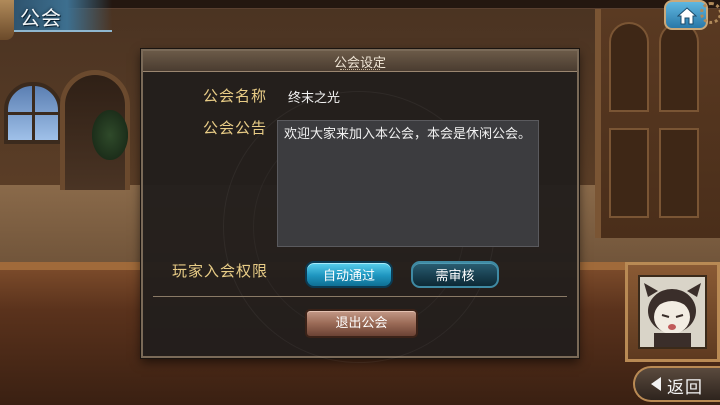 This screenshot has height=405, width=720. Describe the element at coordinates (41, 18) in the screenshot. I see `screen-title: 公会` at that location.